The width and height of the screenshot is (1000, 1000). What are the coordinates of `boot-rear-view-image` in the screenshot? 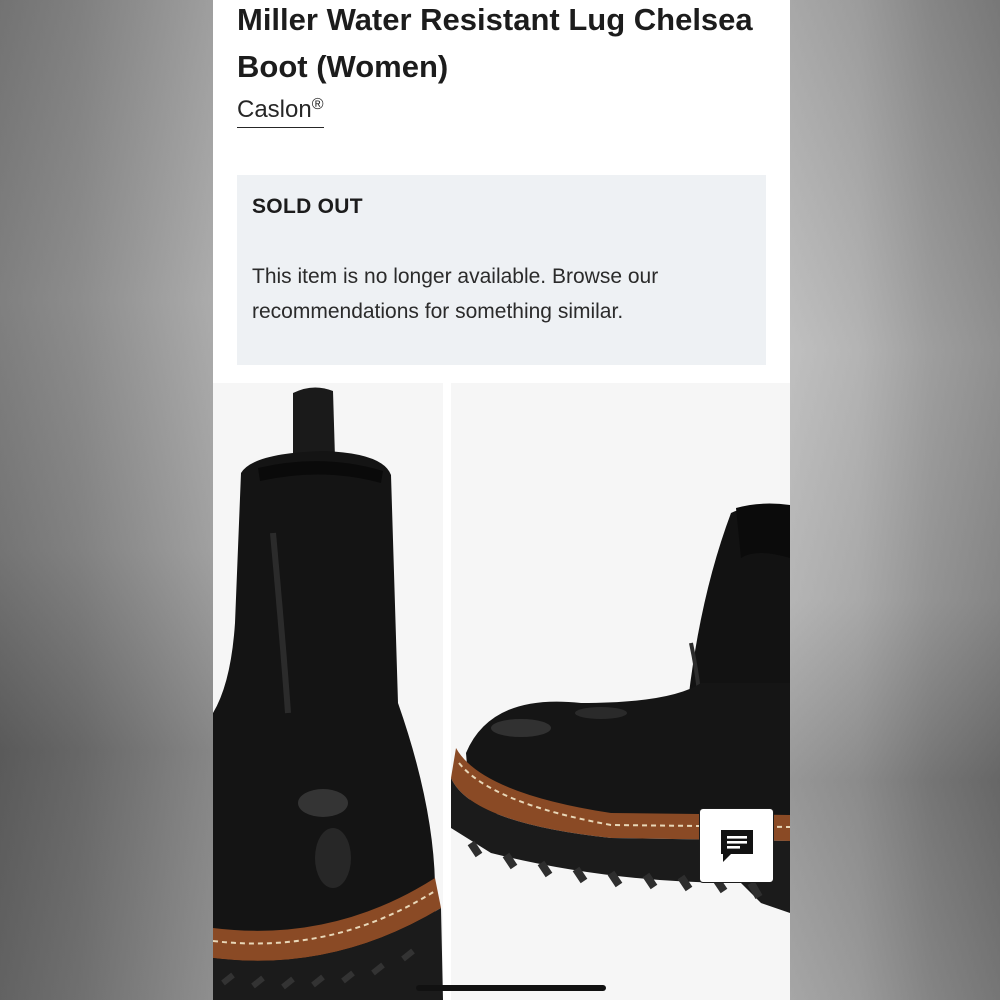 It's located at (328, 693).